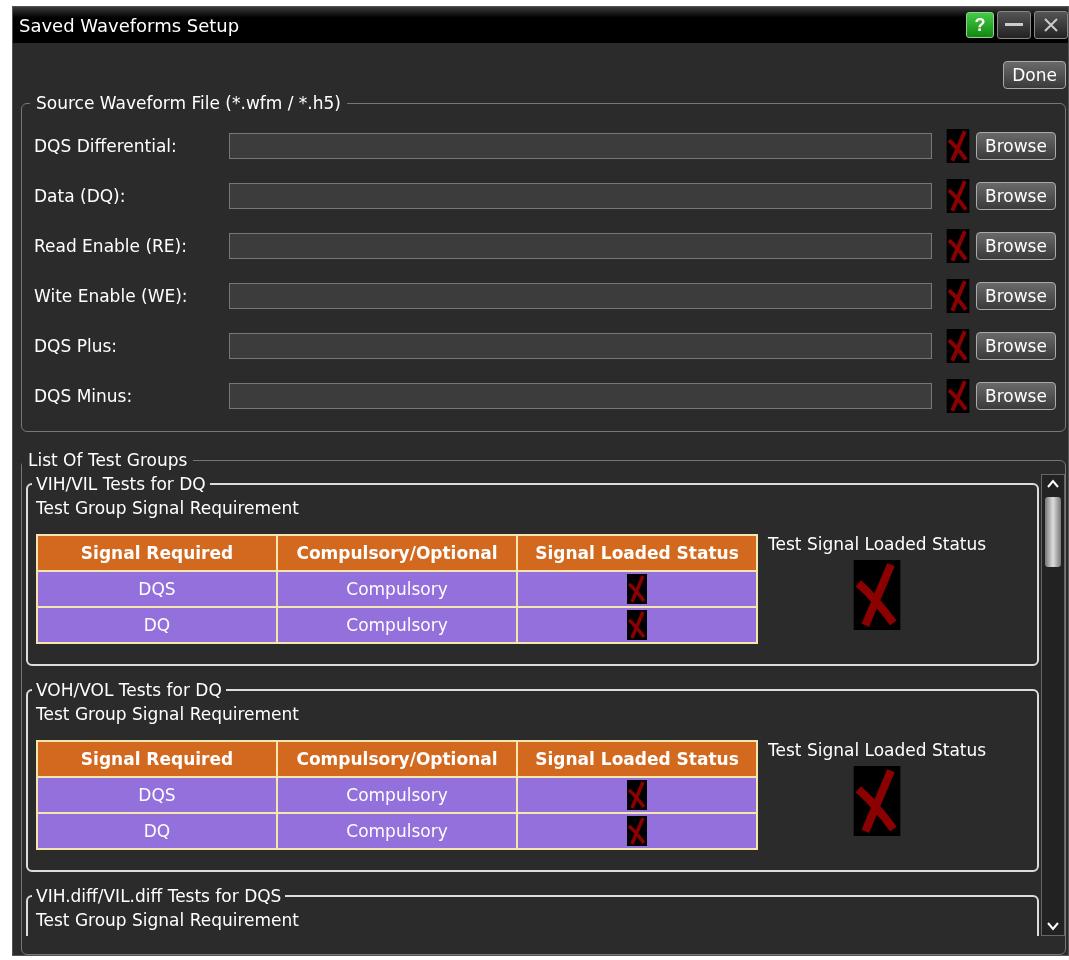  I want to click on done-button: Done, so click(1034, 75).